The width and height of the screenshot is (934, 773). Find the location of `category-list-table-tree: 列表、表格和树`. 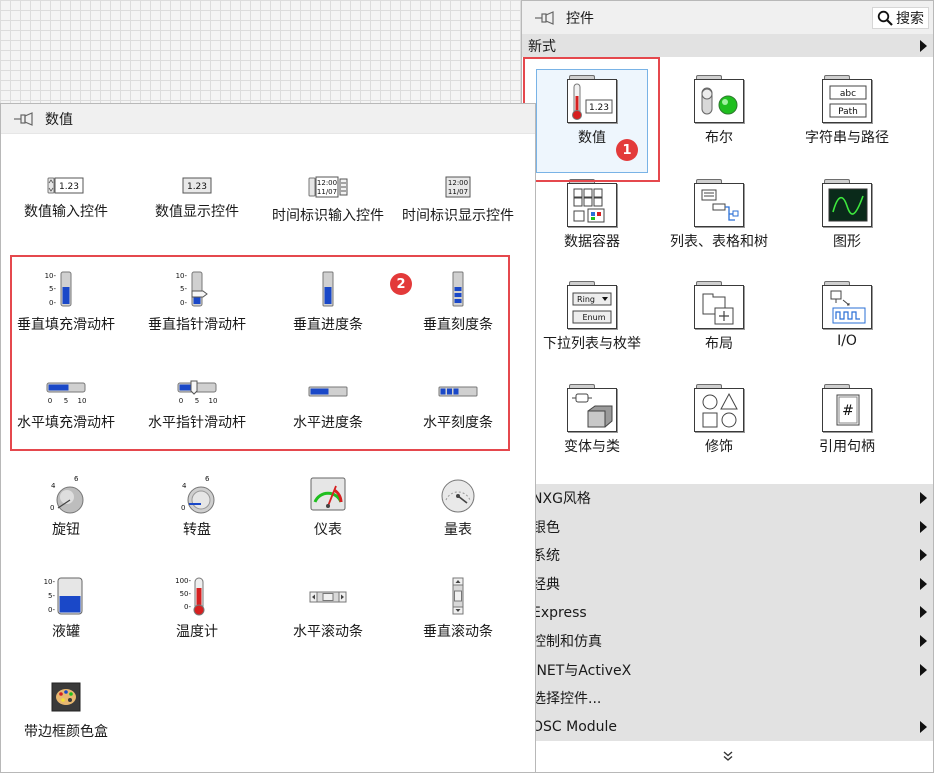

category-list-table-tree: 列表、表格和树 is located at coordinates (719, 215).